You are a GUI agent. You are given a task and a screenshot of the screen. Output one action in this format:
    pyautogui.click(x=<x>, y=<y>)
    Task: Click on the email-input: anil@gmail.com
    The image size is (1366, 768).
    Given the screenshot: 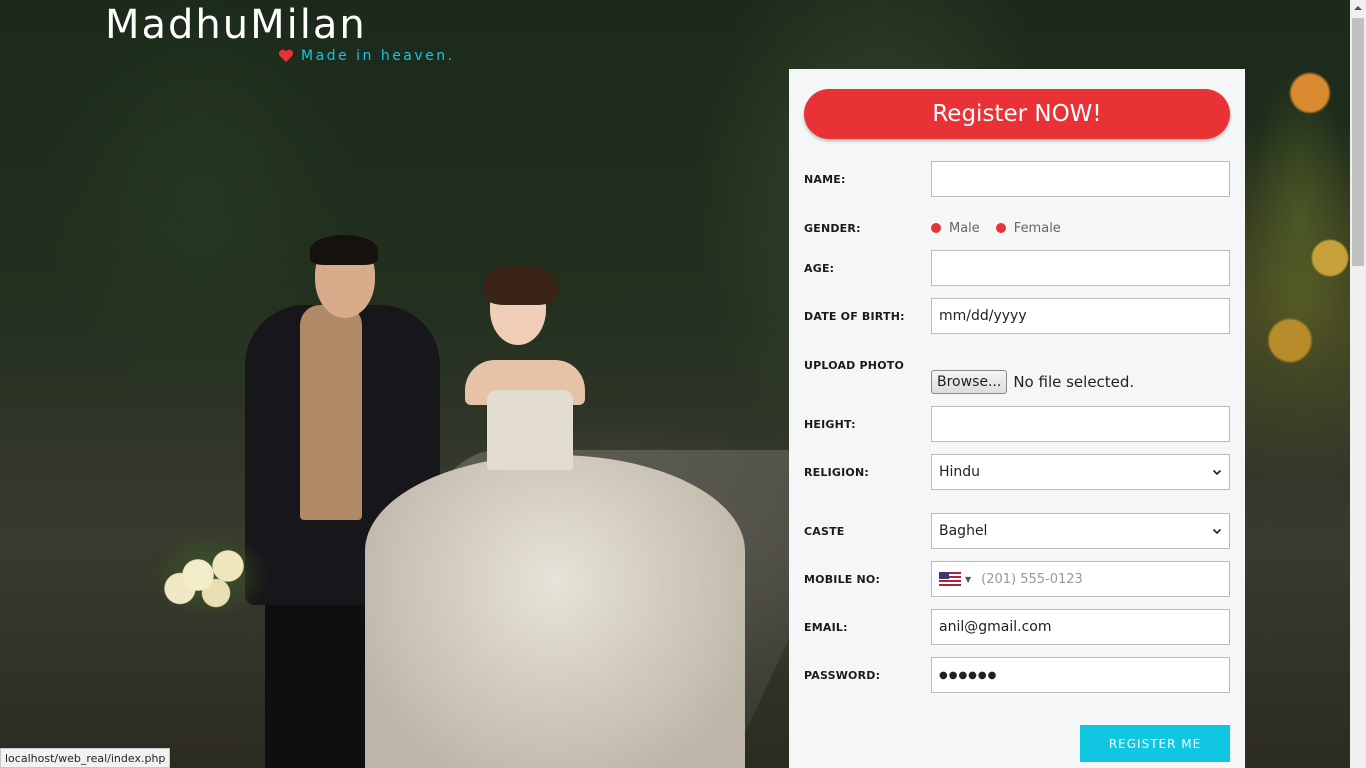 What is the action you would take?
    pyautogui.click(x=1080, y=627)
    